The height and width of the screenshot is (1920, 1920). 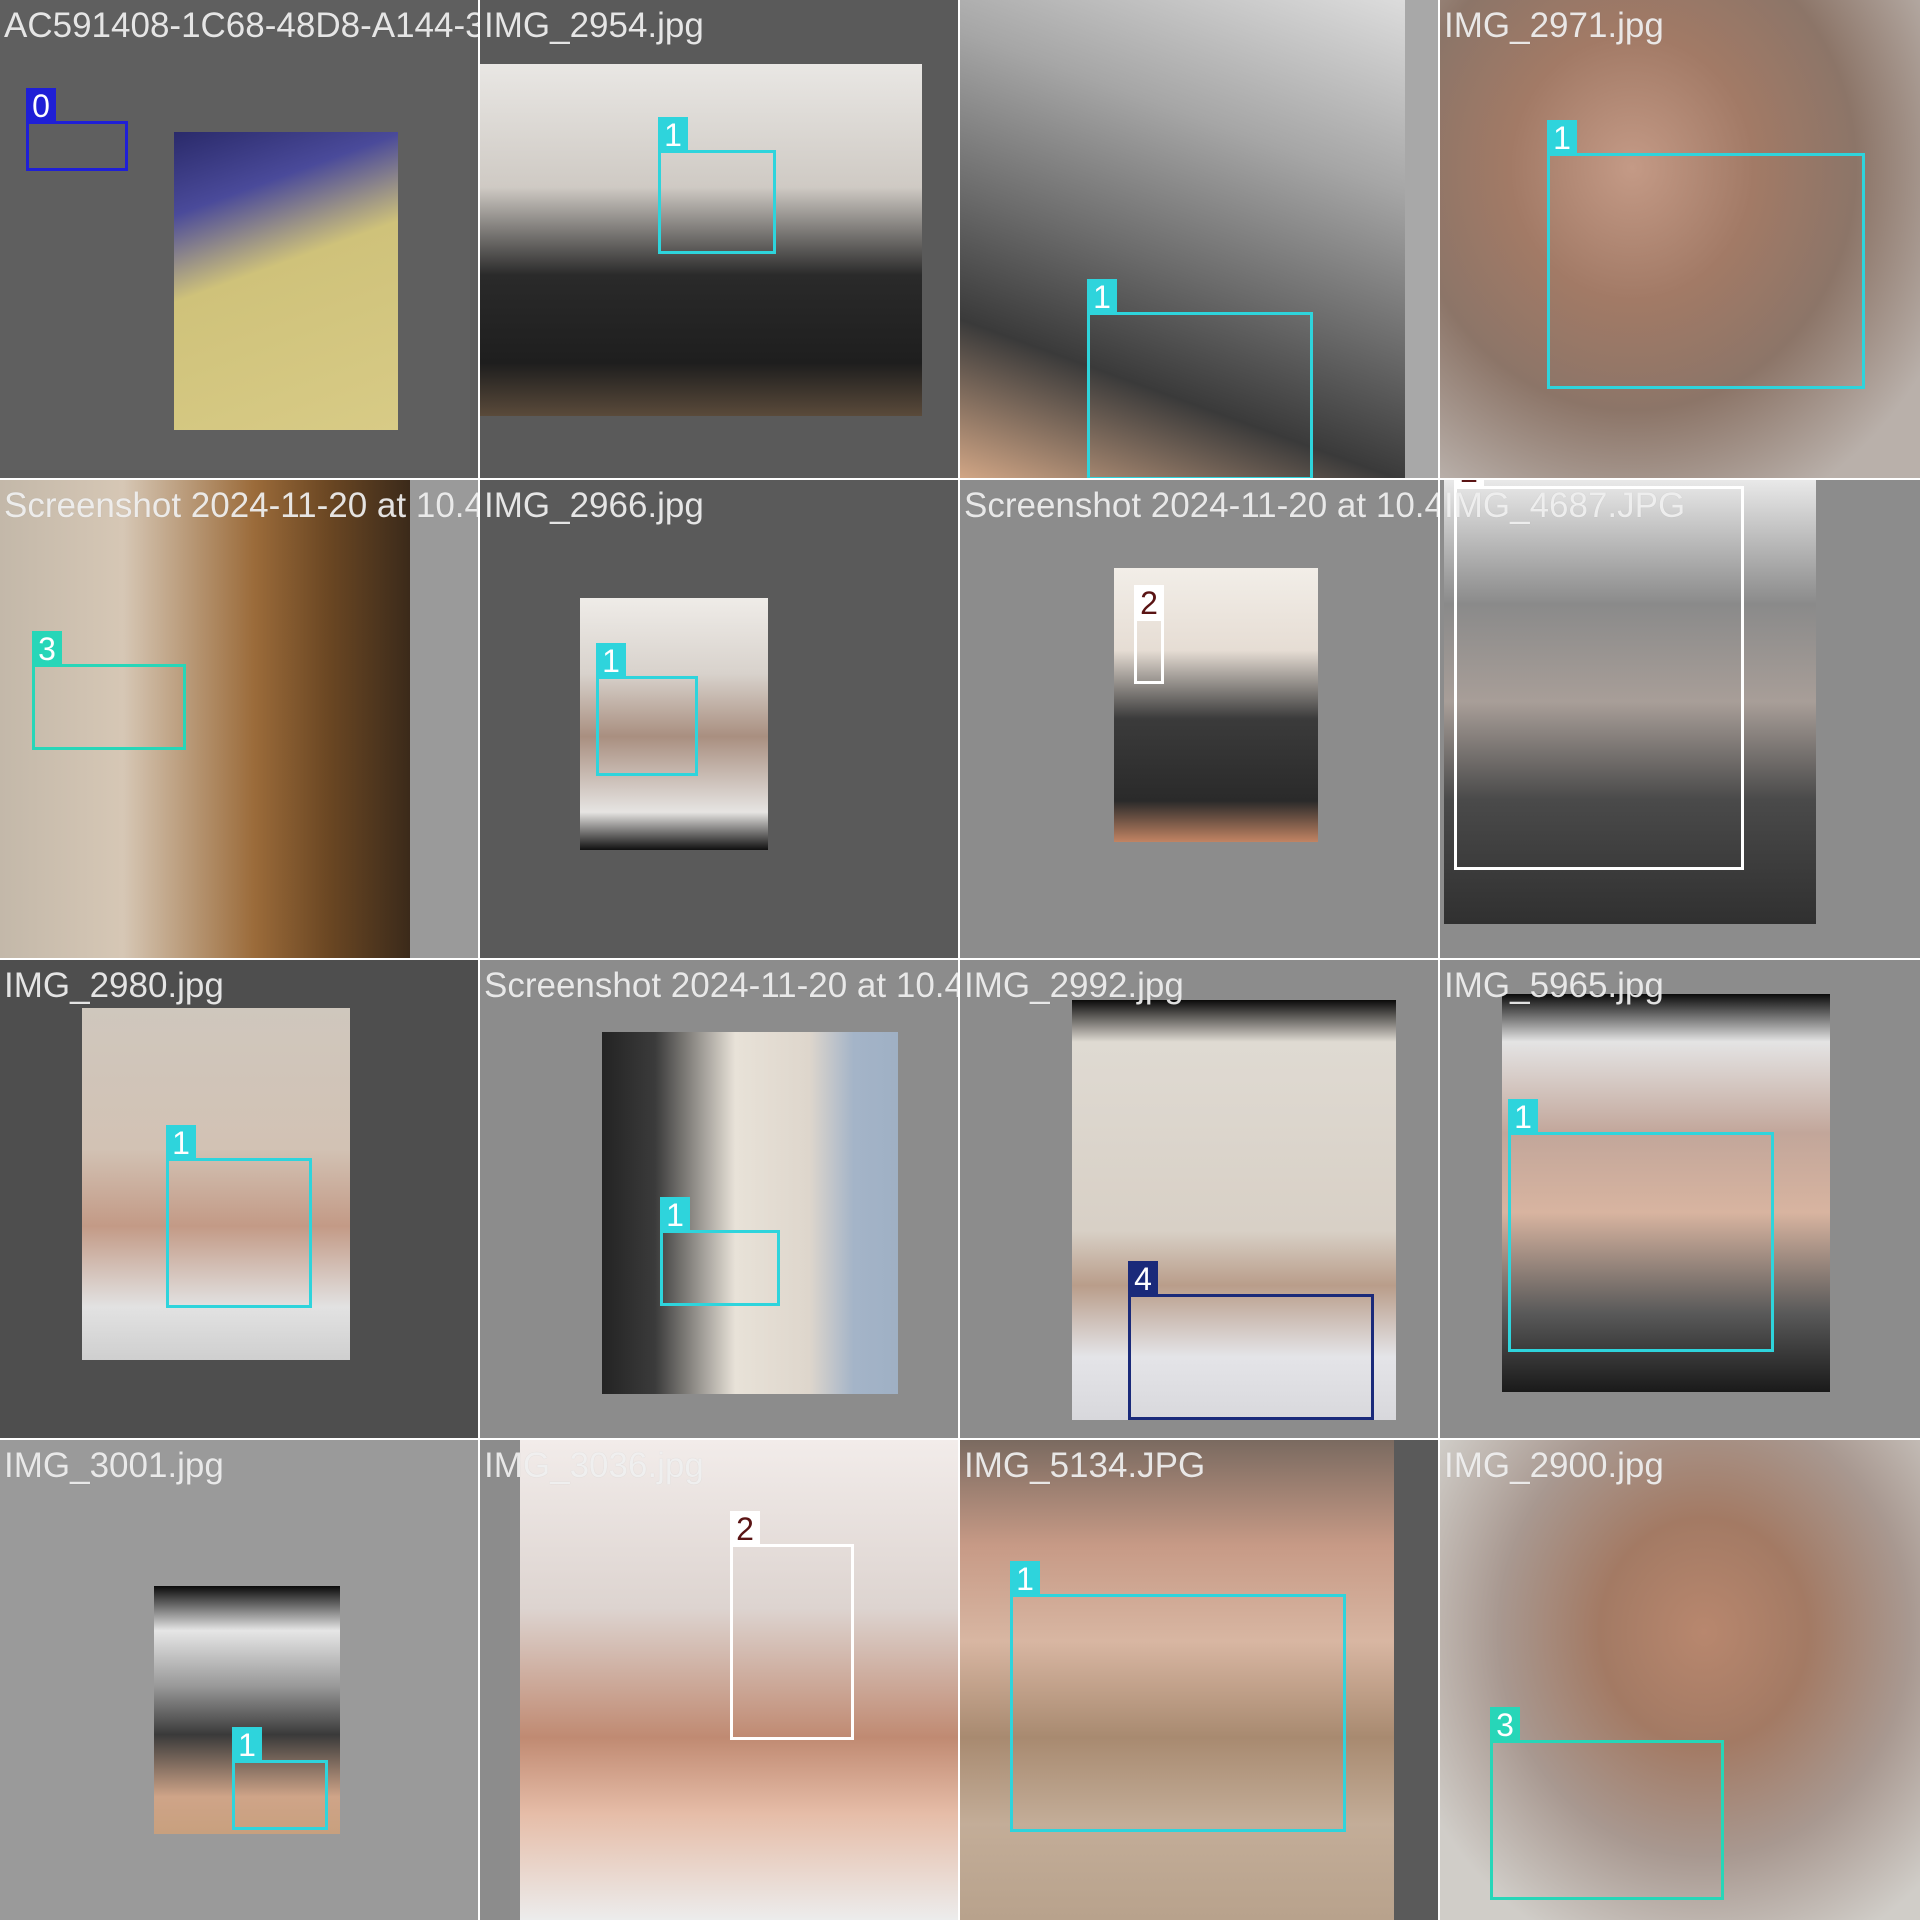 I want to click on class-label-badge: 0, so click(x=41, y=106).